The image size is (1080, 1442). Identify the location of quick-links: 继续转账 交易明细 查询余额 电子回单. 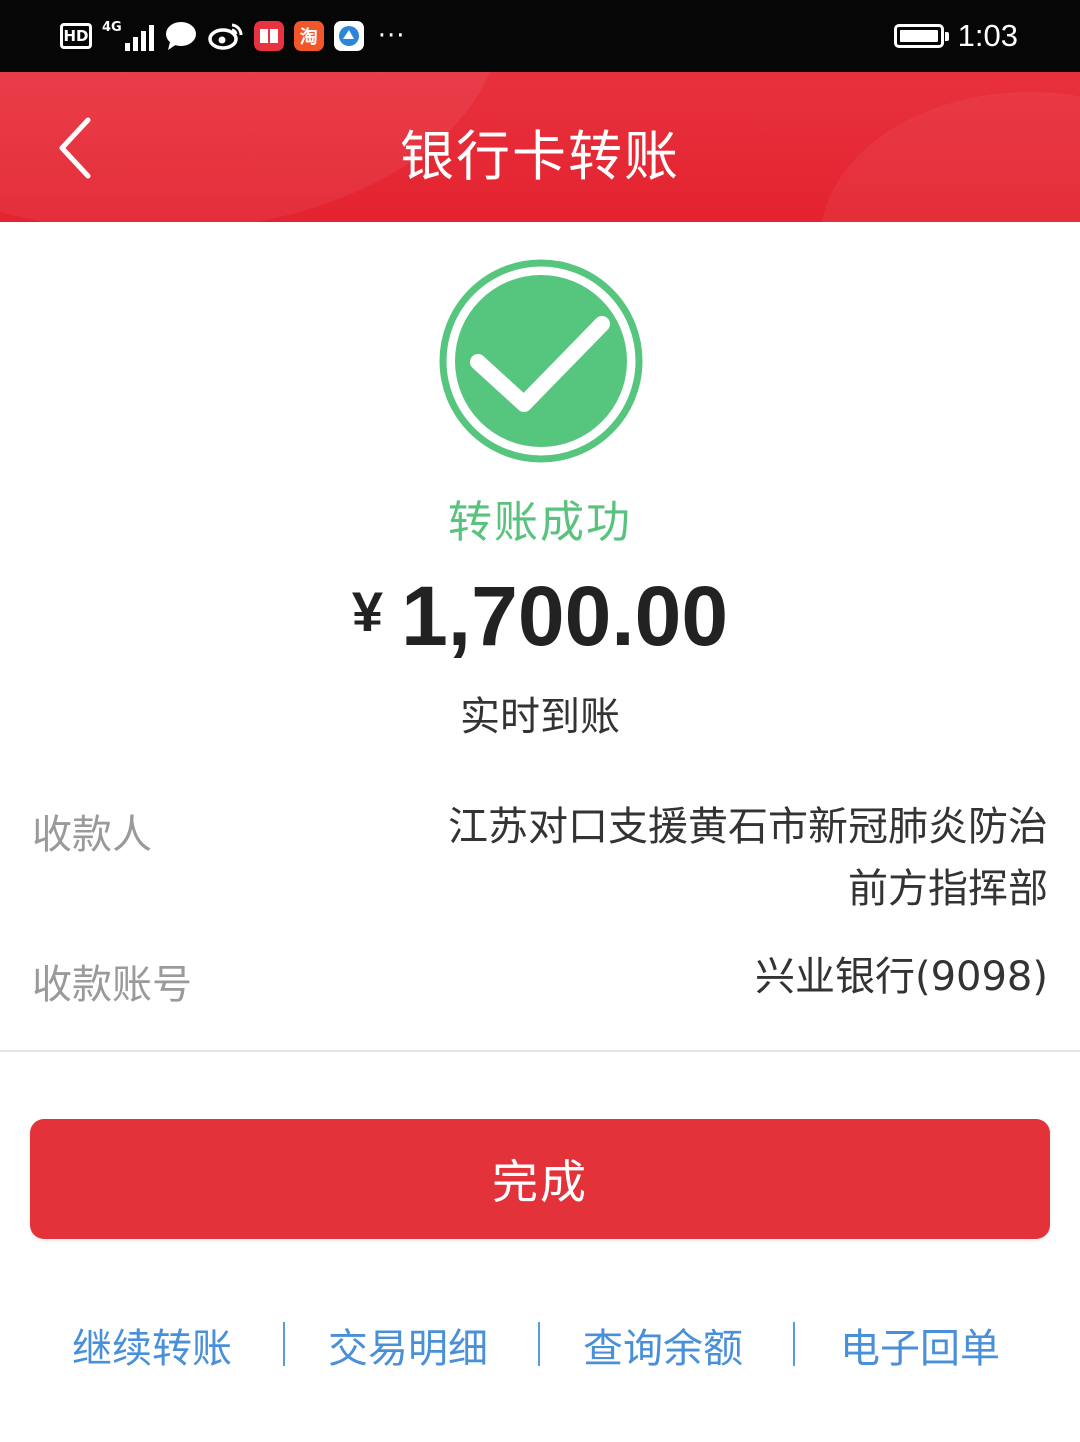
(540, 1348).